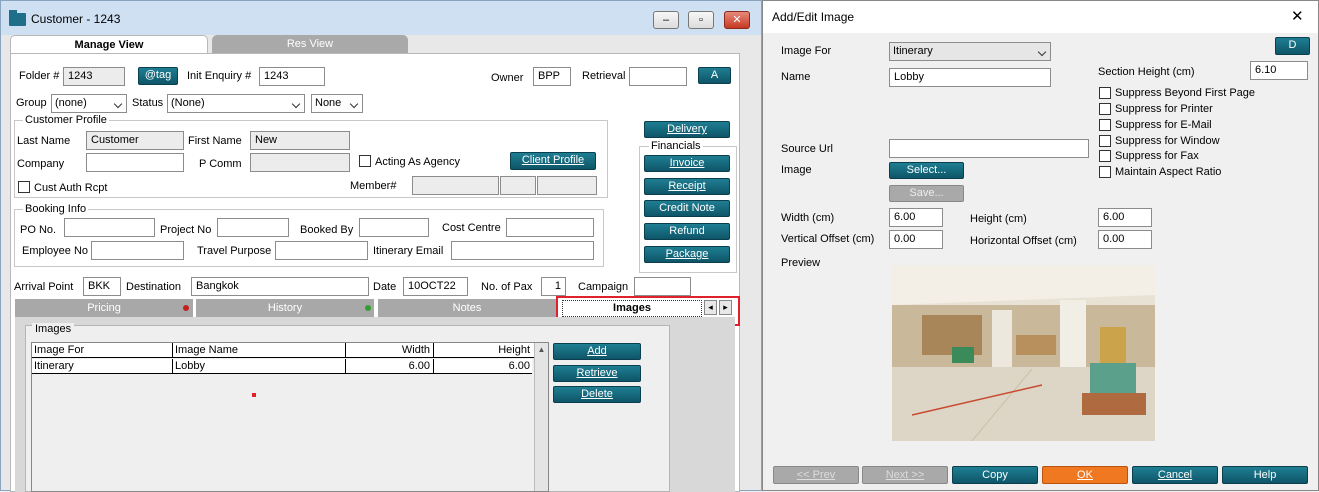 This screenshot has height=492, width=1319. Describe the element at coordinates (24, 187) in the screenshot. I see `cust-auth-checkbox` at that location.